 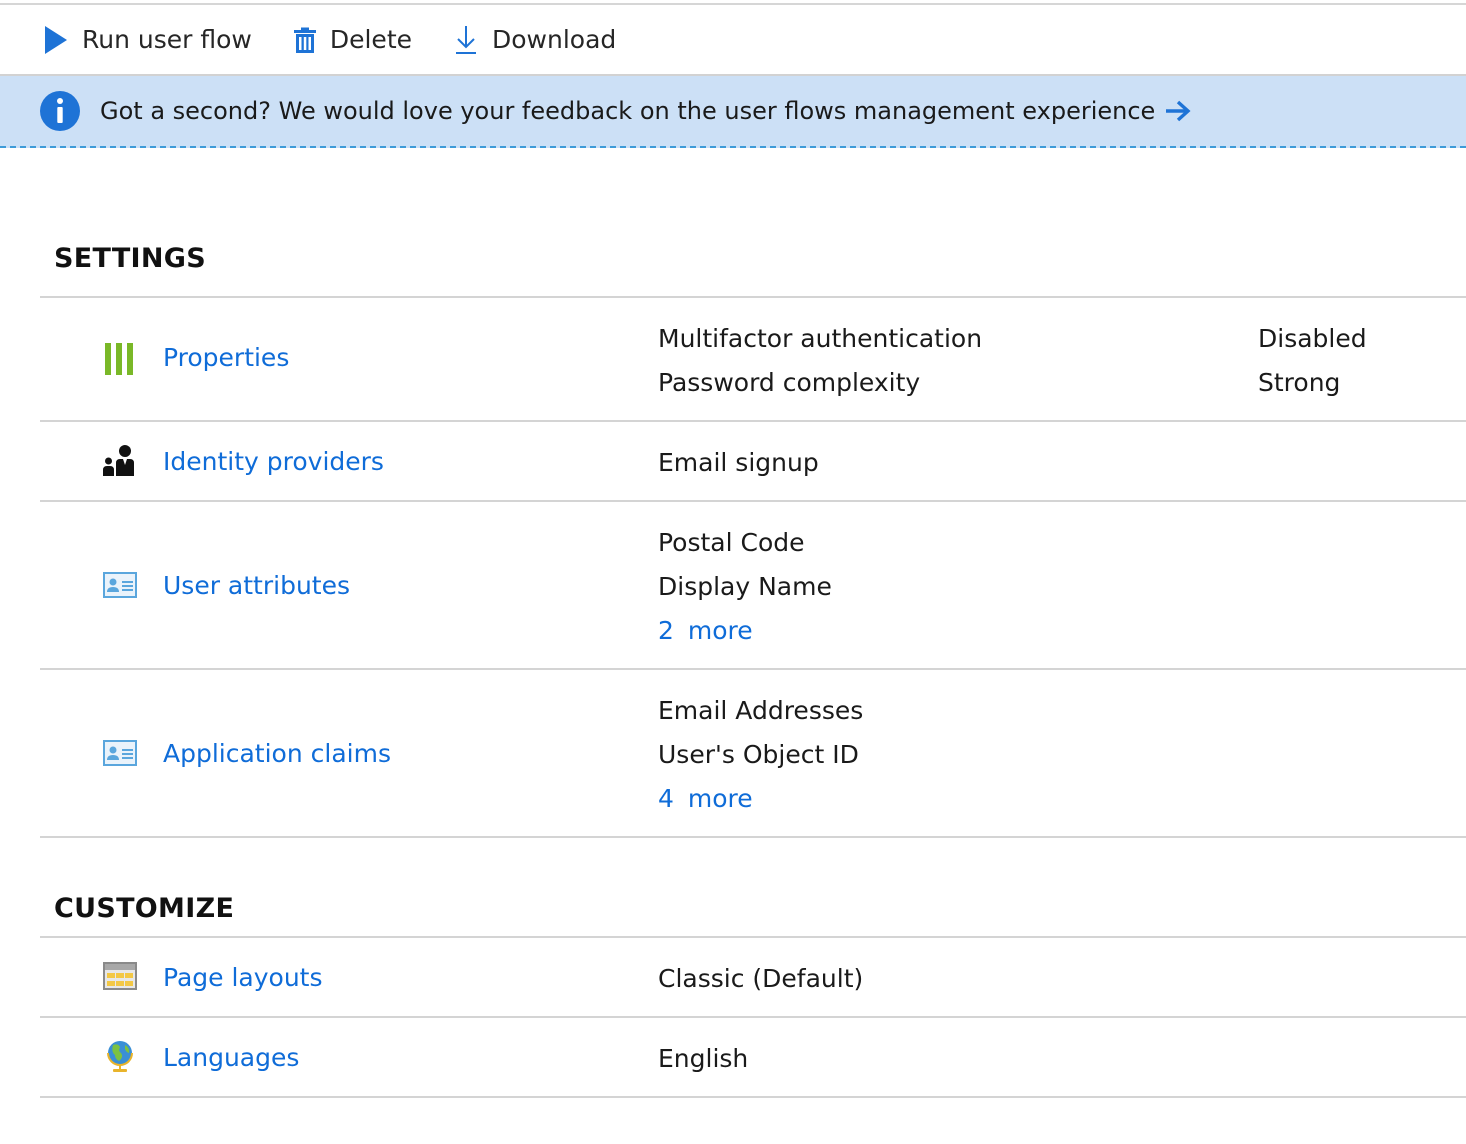 What do you see at coordinates (243, 977) in the screenshot?
I see `page-layouts-link: Page layouts` at bounding box center [243, 977].